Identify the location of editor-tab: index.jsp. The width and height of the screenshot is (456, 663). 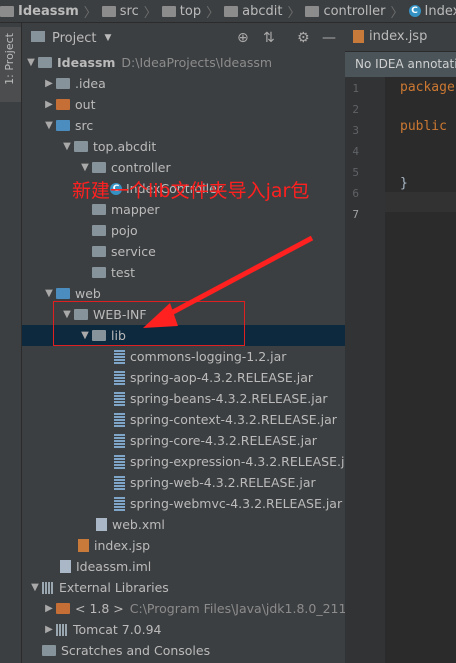
(400, 37).